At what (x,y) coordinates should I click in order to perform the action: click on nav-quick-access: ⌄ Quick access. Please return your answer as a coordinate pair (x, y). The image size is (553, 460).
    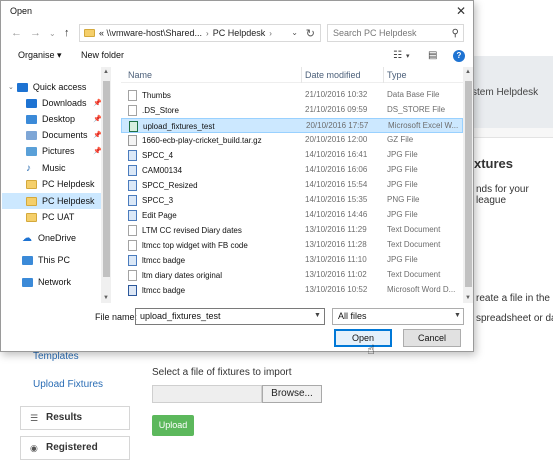
    Looking at the image, I should click on (51, 87).